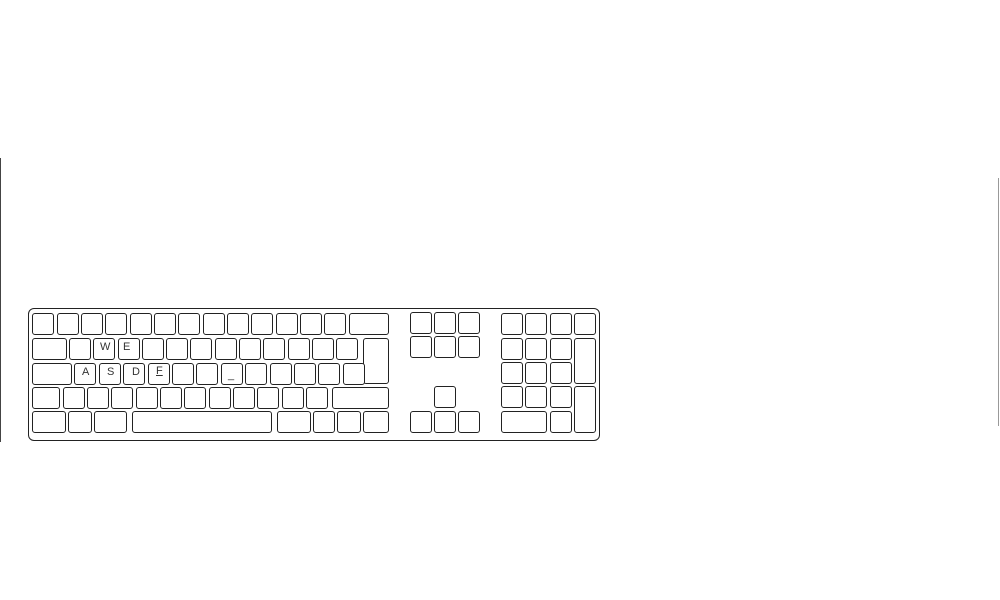 The width and height of the screenshot is (1000, 600). Describe the element at coordinates (421, 422) in the screenshot. I see `arrow-left-key` at that location.